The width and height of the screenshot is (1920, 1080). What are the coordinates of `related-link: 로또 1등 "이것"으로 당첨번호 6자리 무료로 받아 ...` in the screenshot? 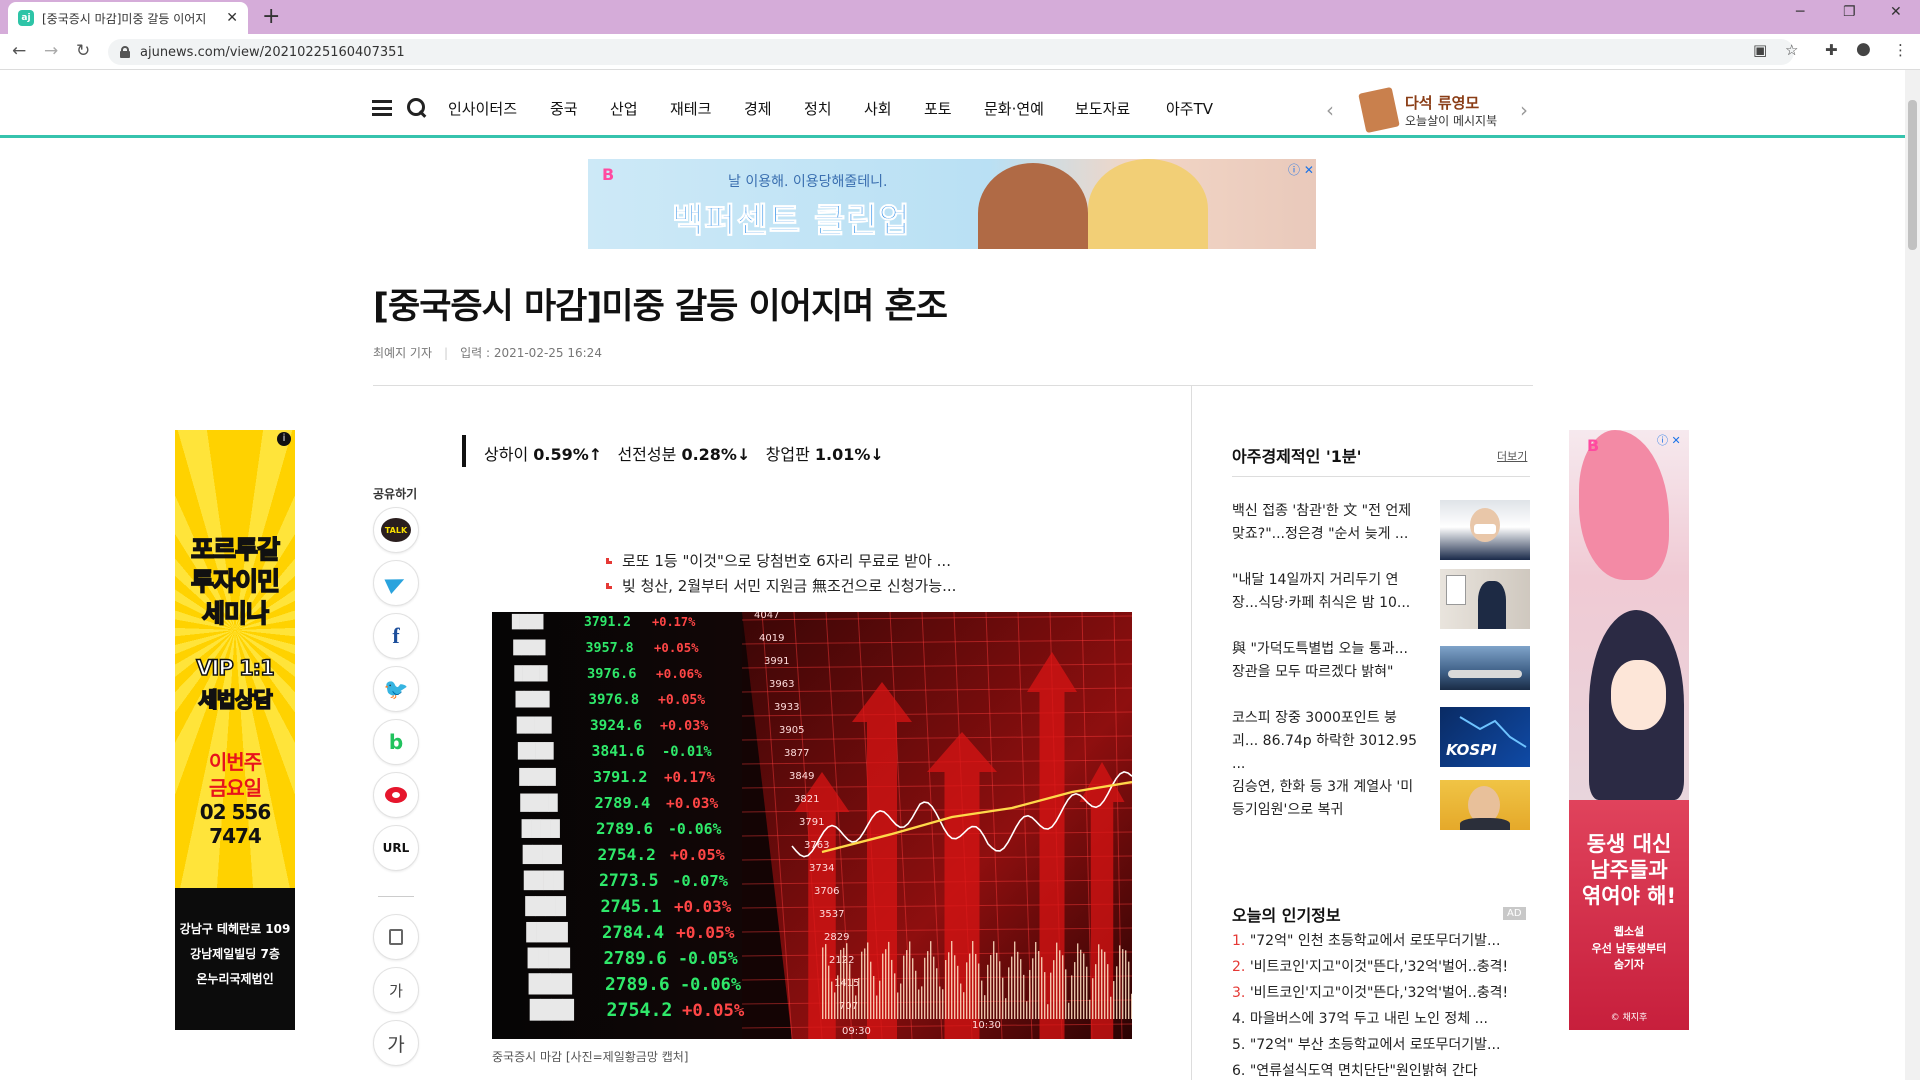 It's located at (778, 560).